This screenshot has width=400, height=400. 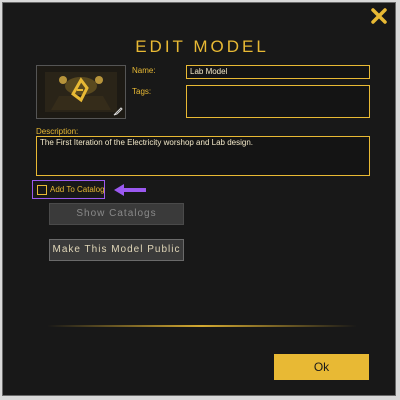 What do you see at coordinates (81, 92) in the screenshot?
I see `model-thumbnail` at bounding box center [81, 92].